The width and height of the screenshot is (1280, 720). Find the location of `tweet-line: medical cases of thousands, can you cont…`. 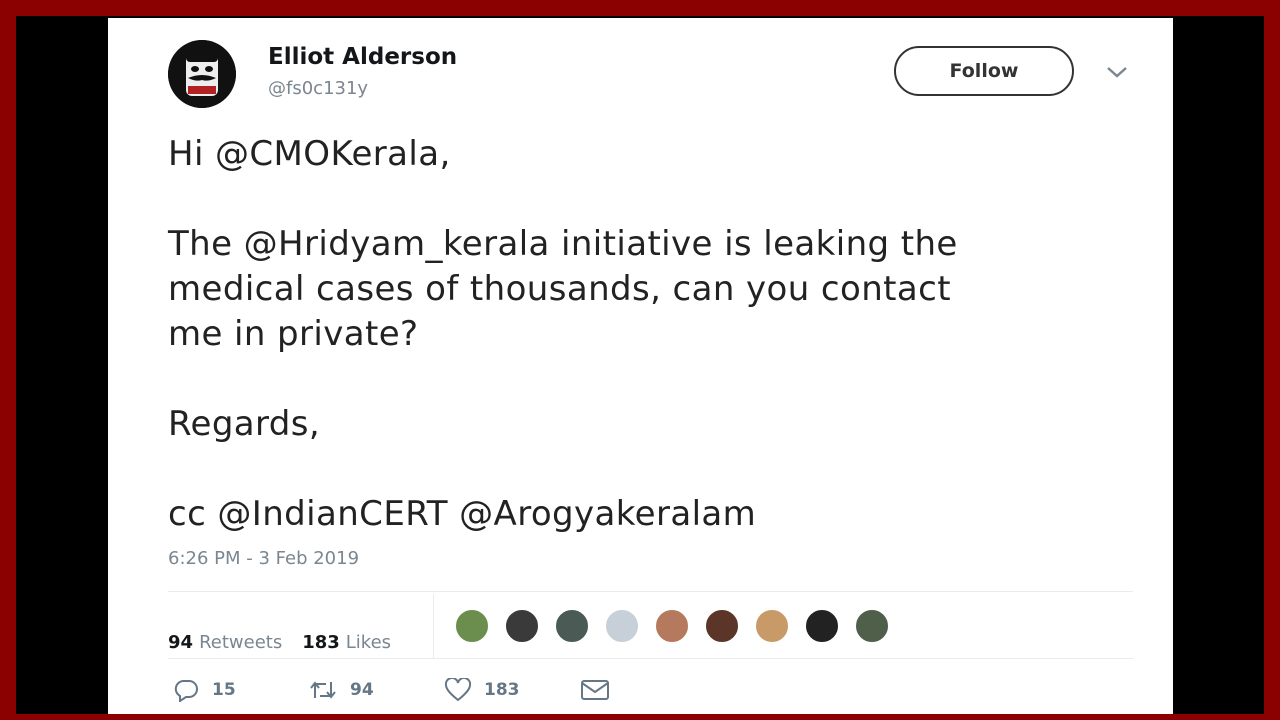

tweet-line: medical cases of thousands, can you cont… is located at coordinates (559, 289).